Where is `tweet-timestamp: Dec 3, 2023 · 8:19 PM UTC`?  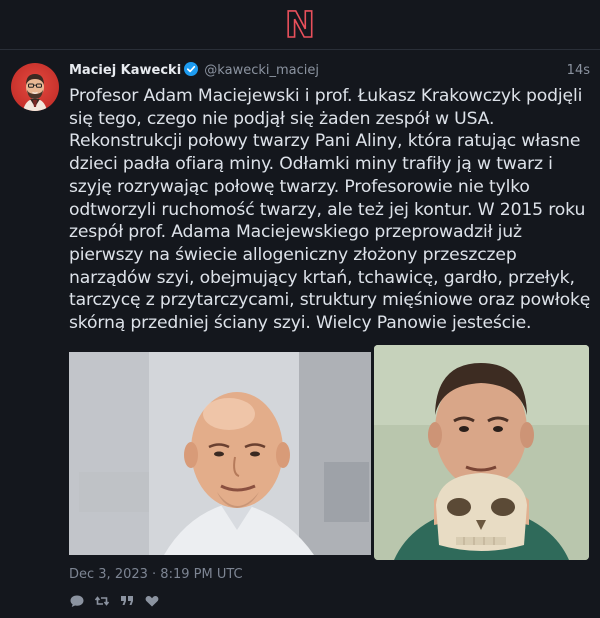
tweet-timestamp: Dec 3, 2023 · 8:19 PM UTC is located at coordinates (156, 575).